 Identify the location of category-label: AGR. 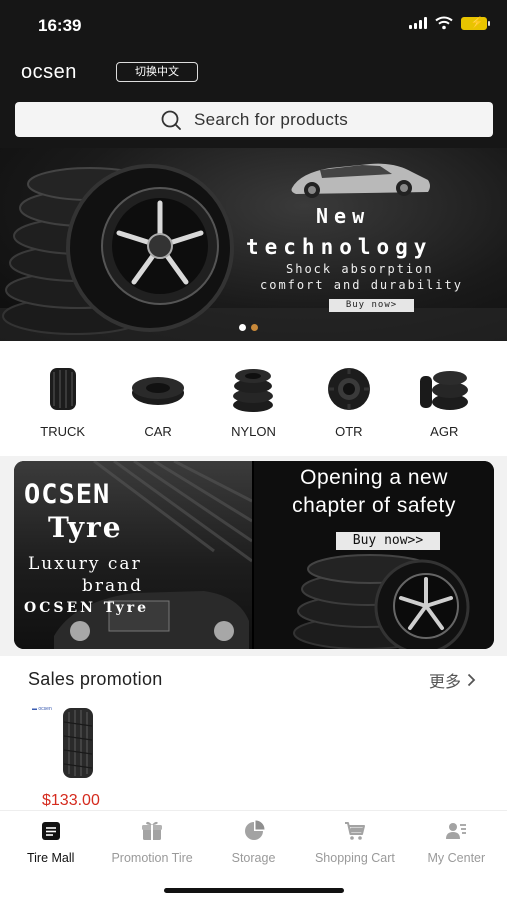
(444, 431).